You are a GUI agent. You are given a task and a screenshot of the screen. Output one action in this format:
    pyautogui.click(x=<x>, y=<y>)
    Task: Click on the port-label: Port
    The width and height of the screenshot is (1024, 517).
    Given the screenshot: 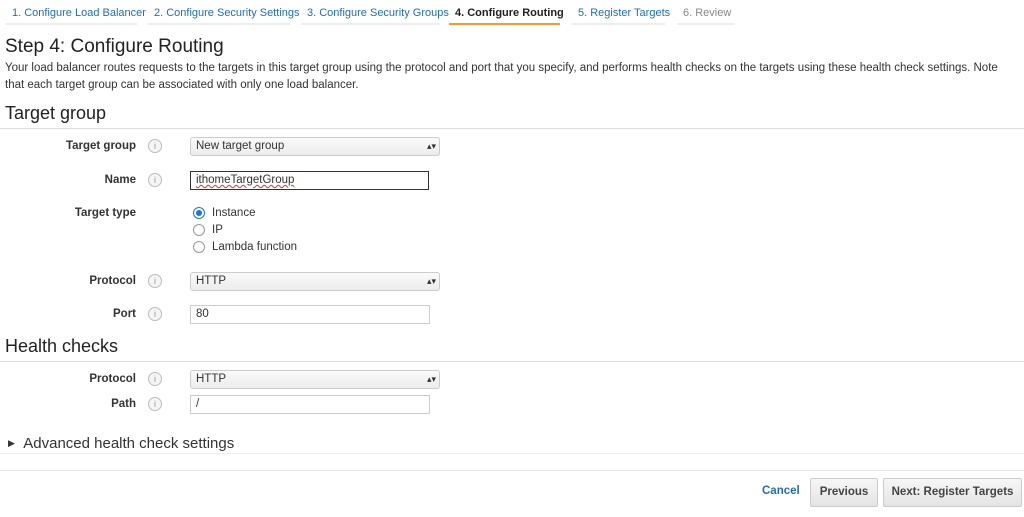 What is the action you would take?
    pyautogui.click(x=124, y=314)
    